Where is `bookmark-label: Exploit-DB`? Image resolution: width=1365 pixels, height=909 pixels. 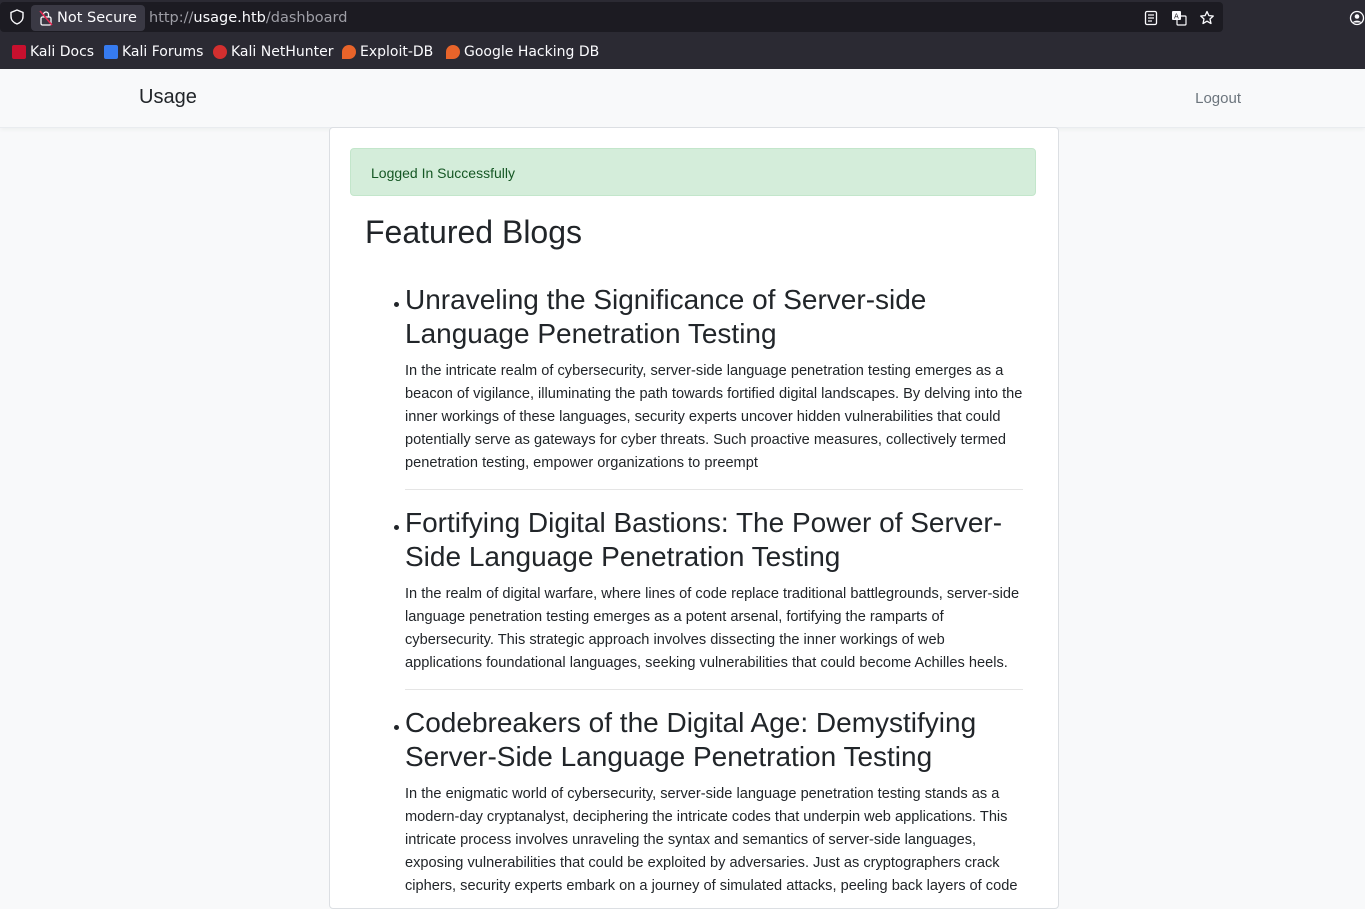 bookmark-label: Exploit-DB is located at coordinates (397, 52).